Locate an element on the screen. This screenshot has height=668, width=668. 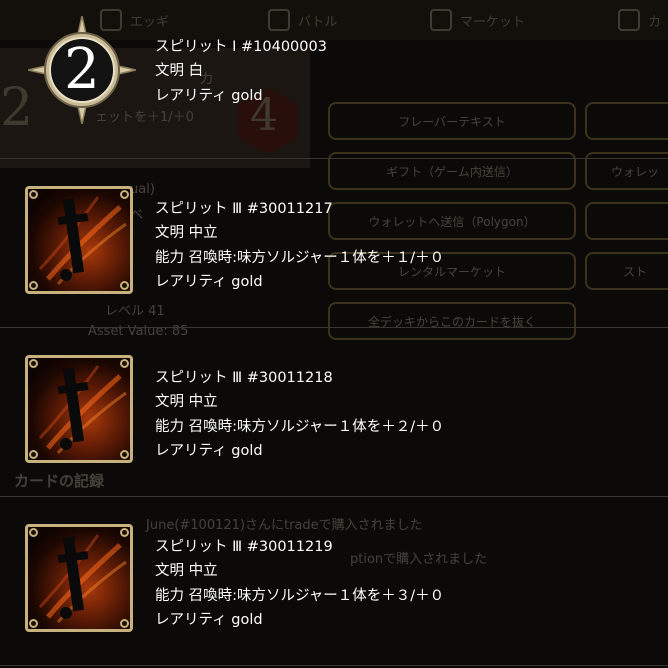
card-info: スピリット Ⅰ #10400003 文明 白 レアリティ gold is located at coordinates (241, 71).